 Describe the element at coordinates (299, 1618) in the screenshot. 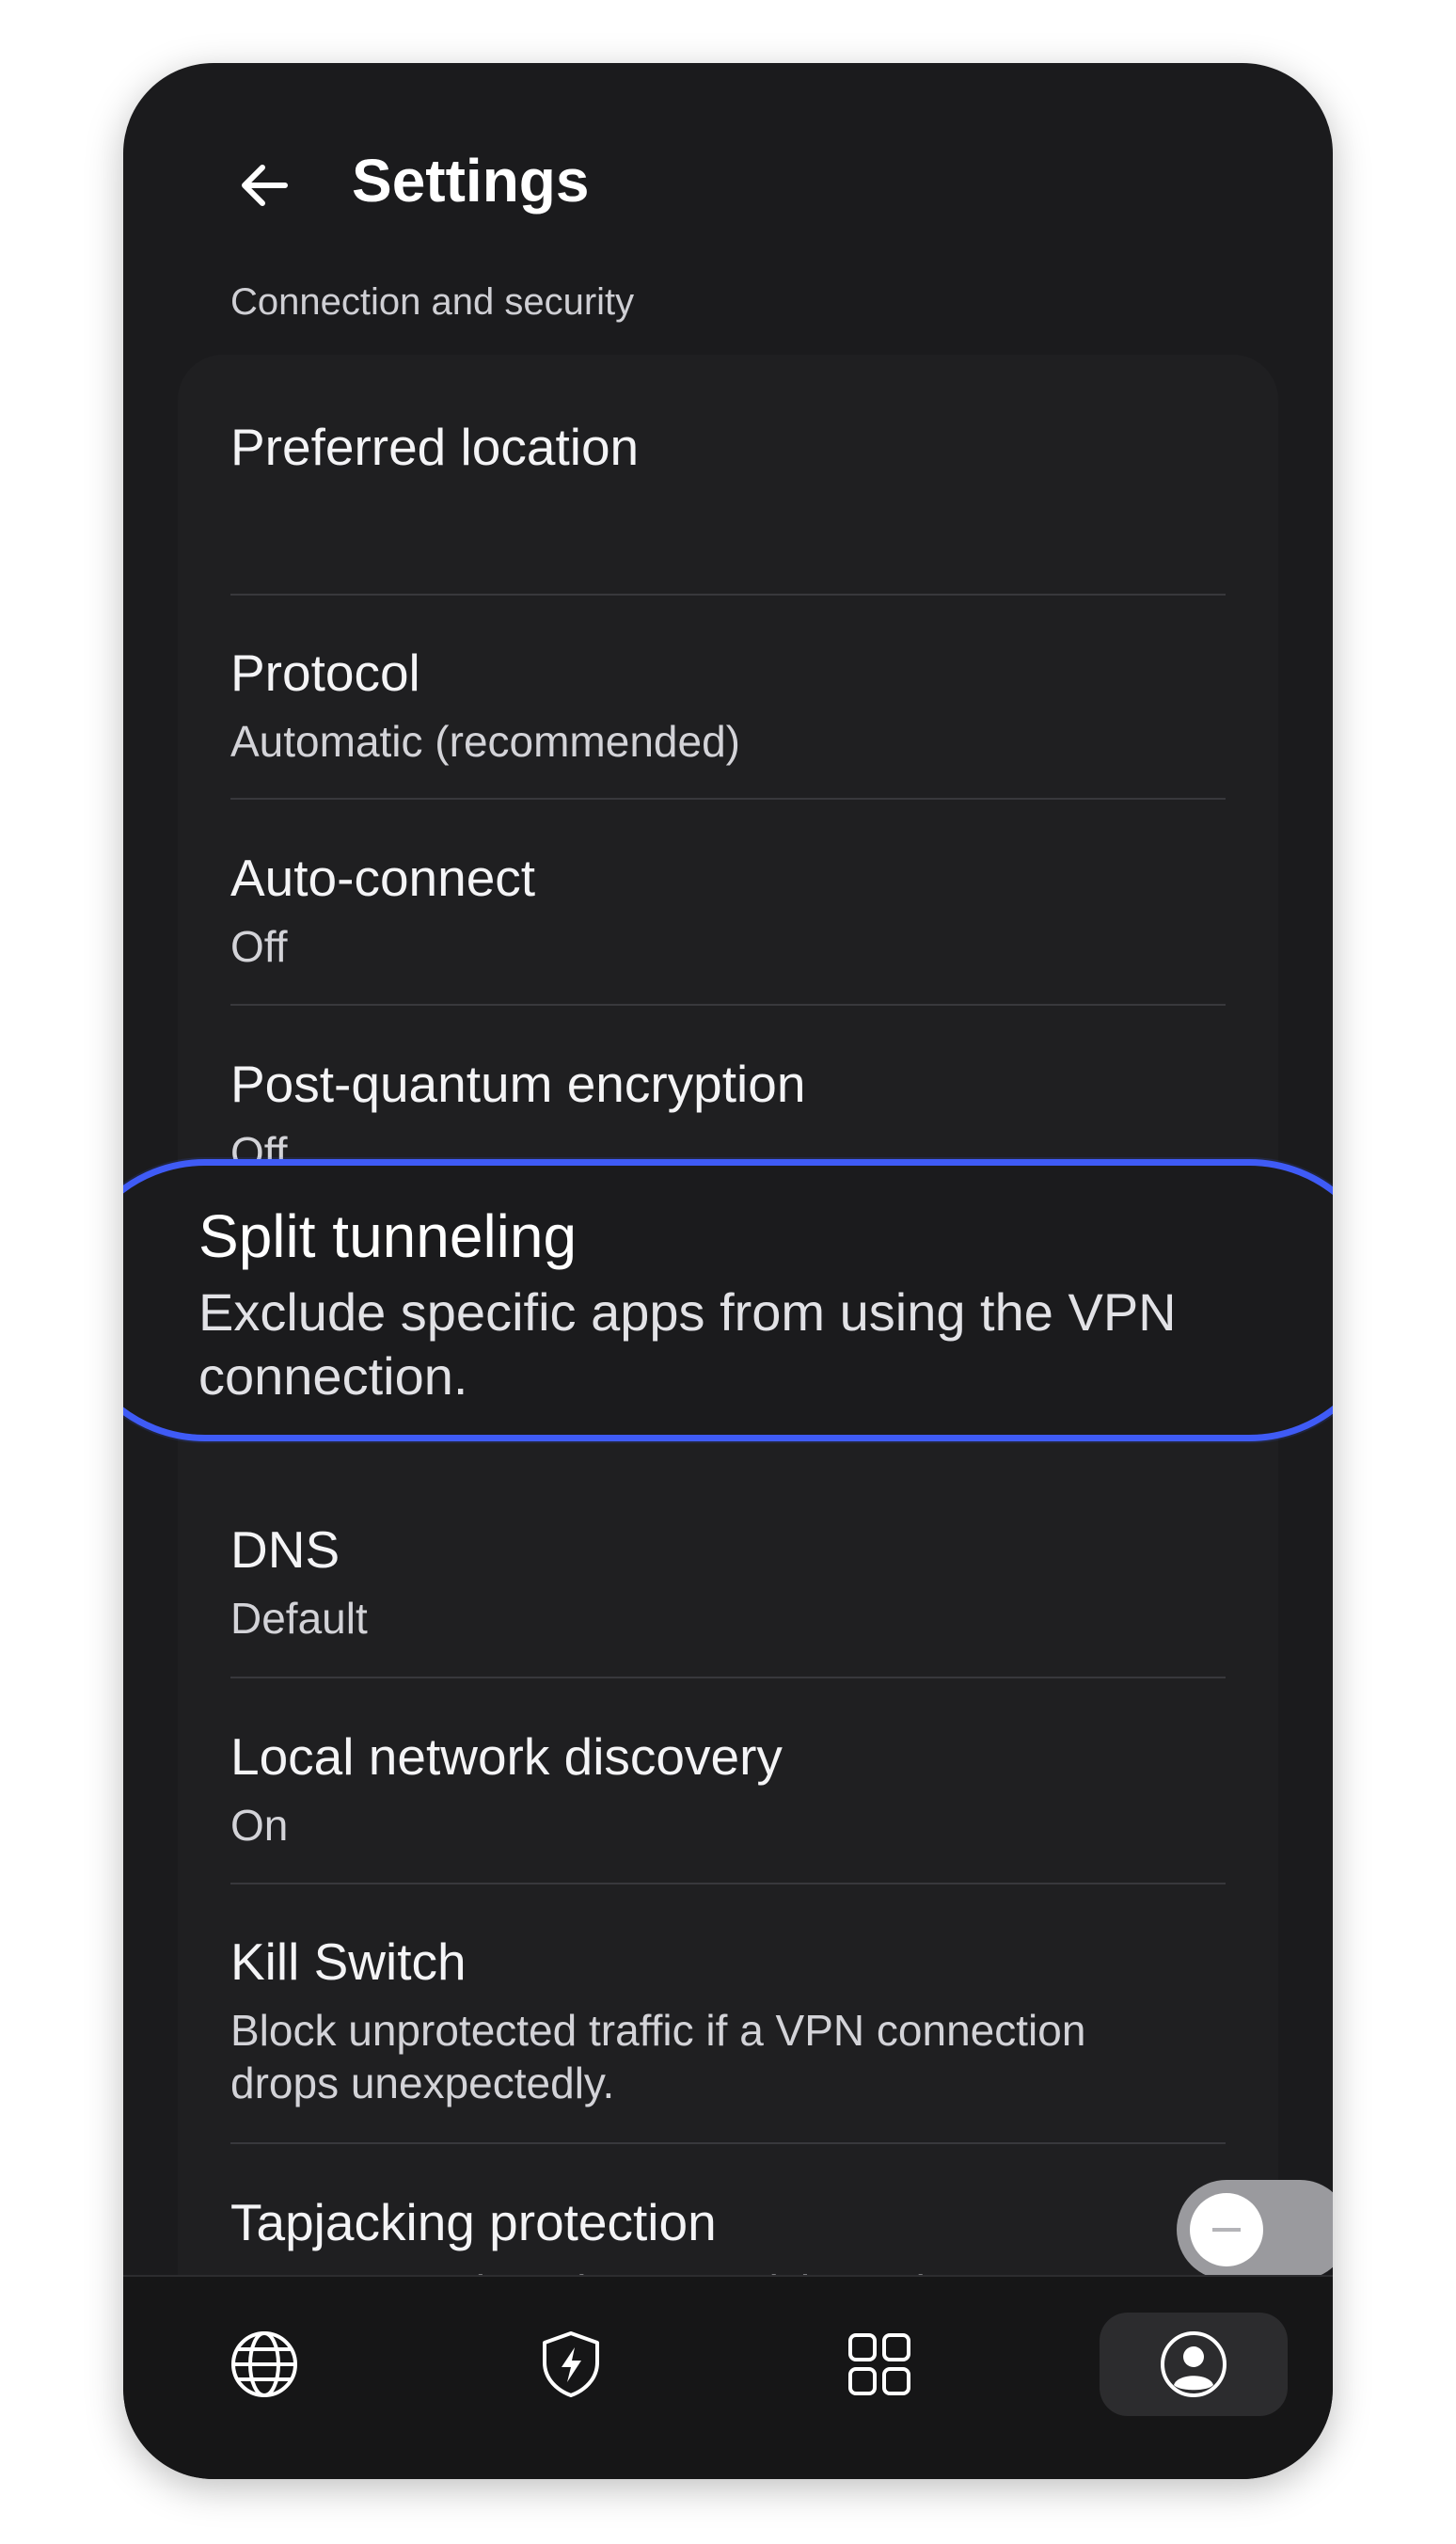

I see `setting-value: Default` at that location.